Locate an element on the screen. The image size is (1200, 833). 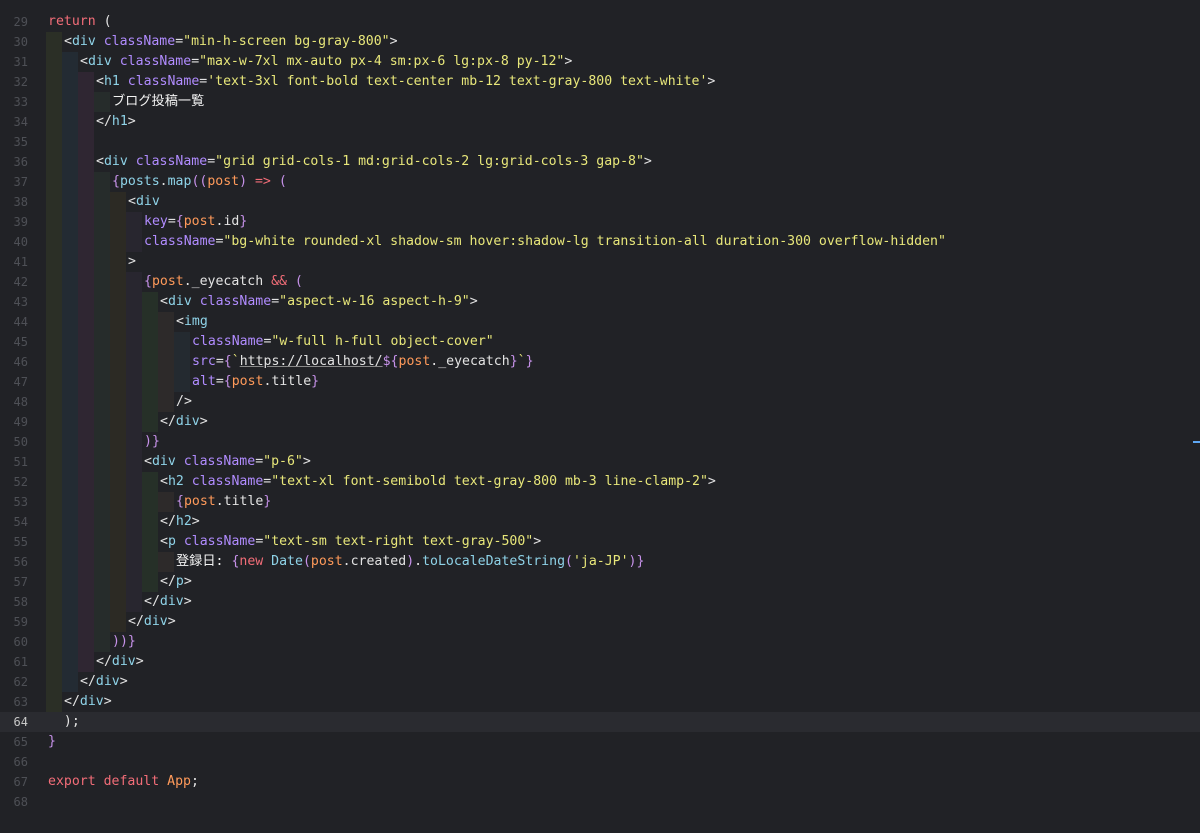
code-line: 66 is located at coordinates (600, 762).